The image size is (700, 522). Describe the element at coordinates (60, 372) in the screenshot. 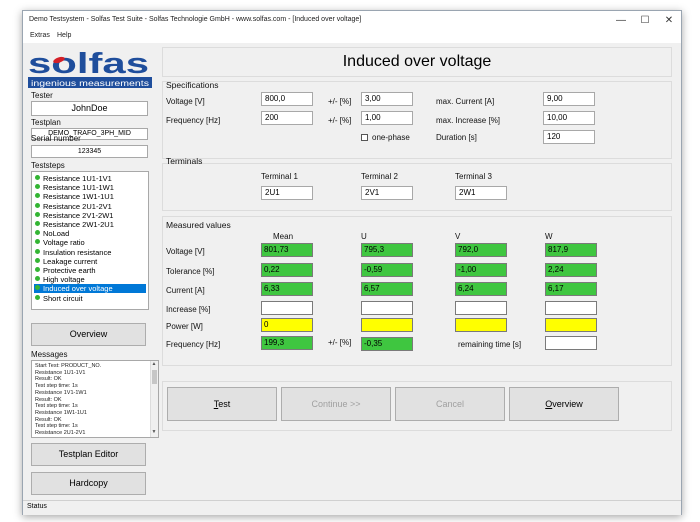

I see `message-line: Resistance 1U1-1V1` at that location.